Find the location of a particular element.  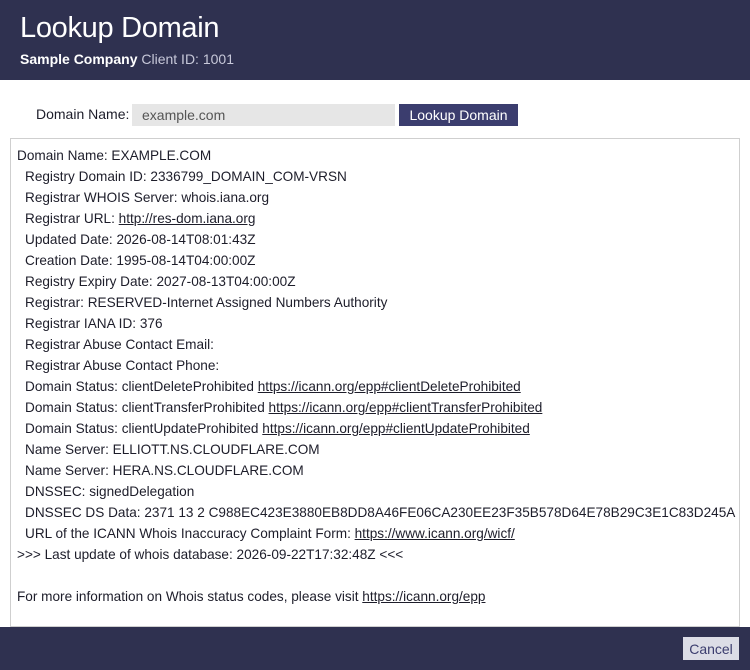

domain-name-input is located at coordinates (263, 115).